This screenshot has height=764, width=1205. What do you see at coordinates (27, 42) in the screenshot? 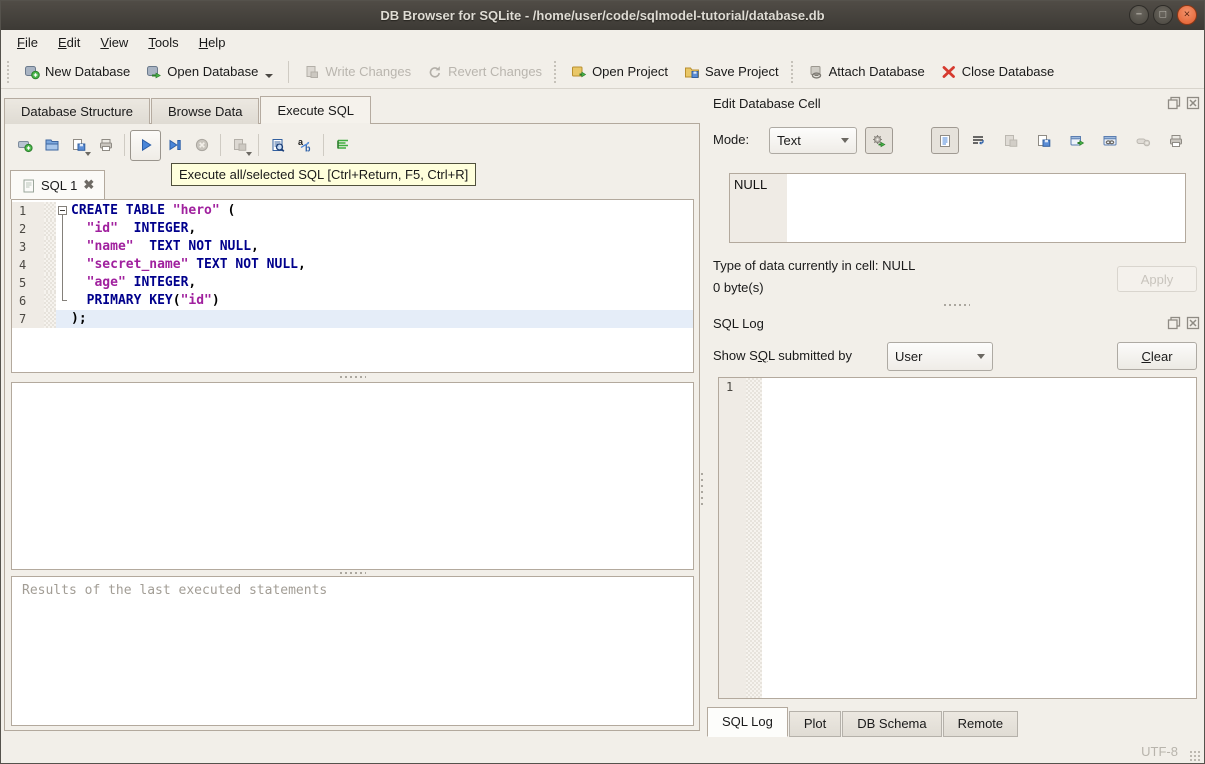
I see `menu-file: File` at bounding box center [27, 42].